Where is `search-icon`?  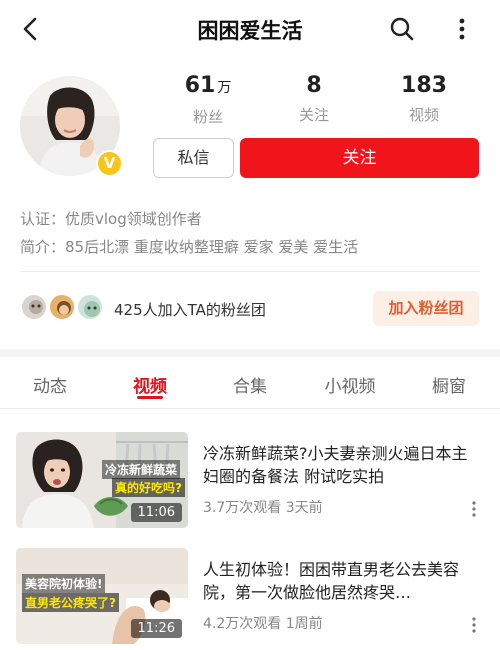 search-icon is located at coordinates (402, 29).